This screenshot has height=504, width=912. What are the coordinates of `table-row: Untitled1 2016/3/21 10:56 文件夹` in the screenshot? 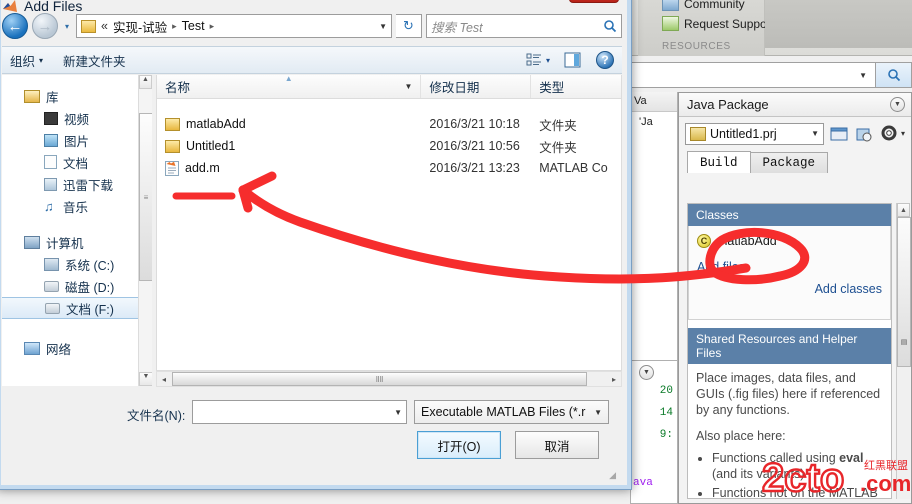 It's located at (389, 146).